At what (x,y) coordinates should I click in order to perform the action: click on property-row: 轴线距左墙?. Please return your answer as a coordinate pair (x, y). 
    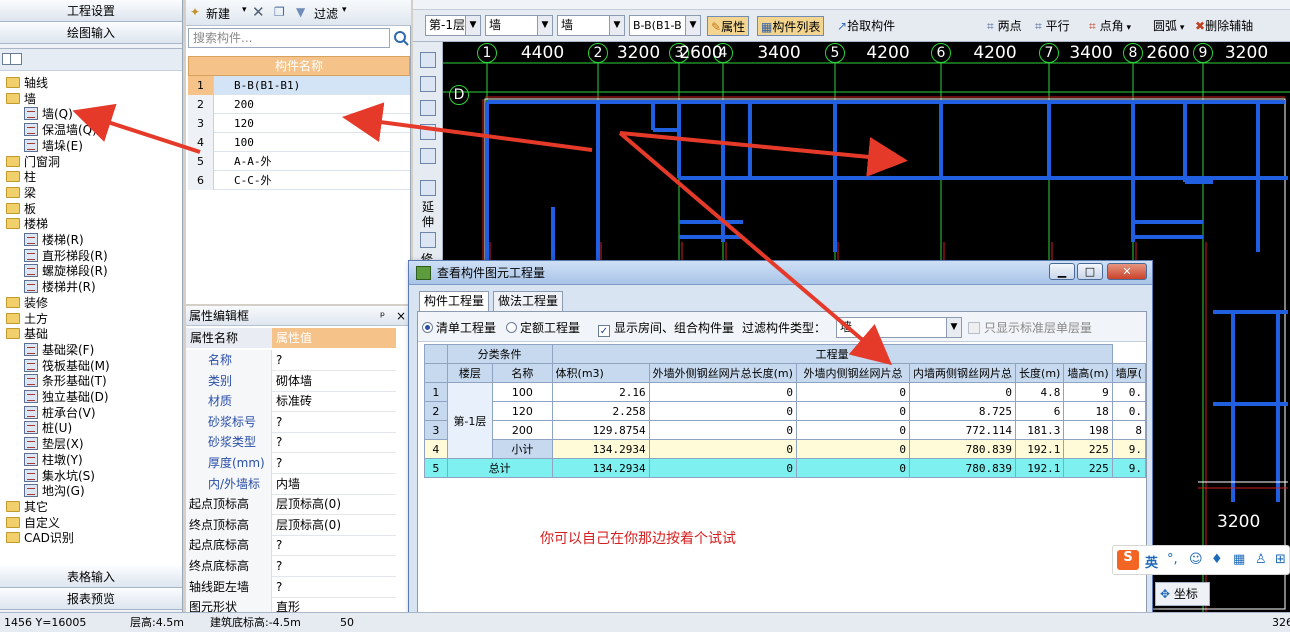
    Looking at the image, I should click on (291, 587).